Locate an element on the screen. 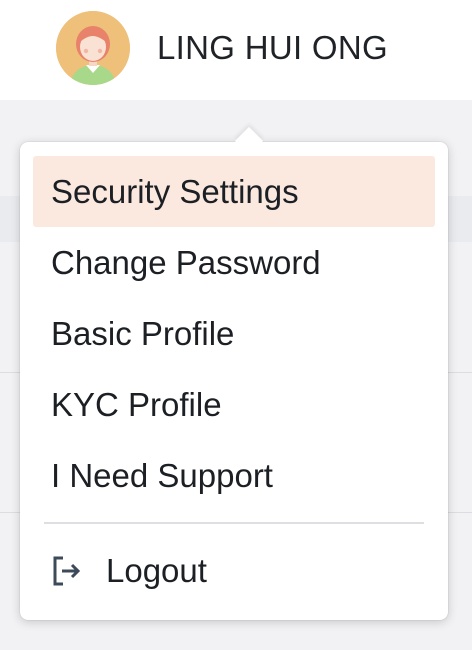 The image size is (472, 650). menu-item-need-support: I Need Support is located at coordinates (234, 475).